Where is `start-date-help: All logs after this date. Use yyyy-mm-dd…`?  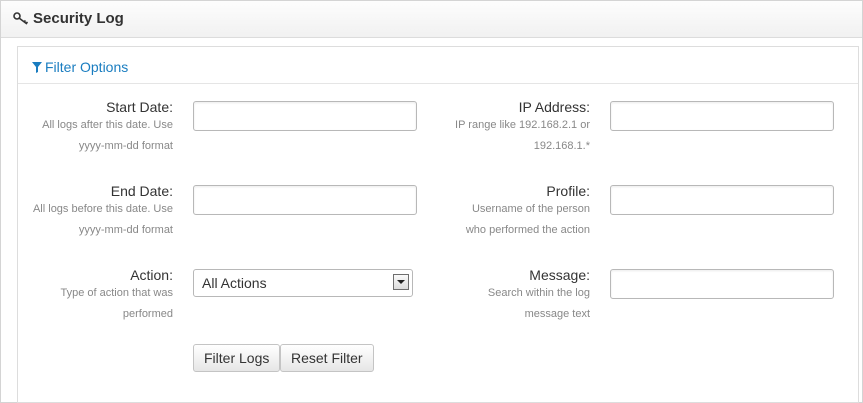 start-date-help: All logs after this date. Use yyyy-mm-dd… is located at coordinates (95, 136).